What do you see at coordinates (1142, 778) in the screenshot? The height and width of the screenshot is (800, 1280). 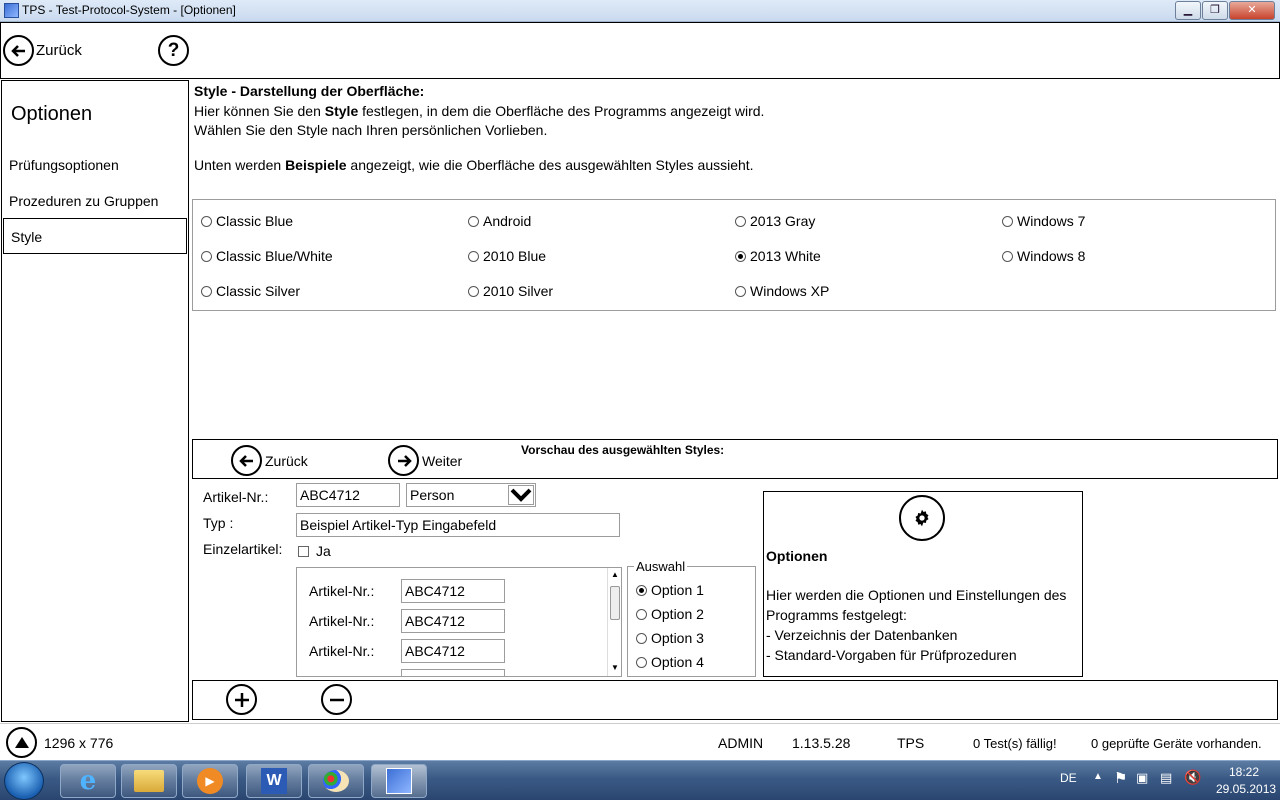 I see `device-icon: ▣` at bounding box center [1142, 778].